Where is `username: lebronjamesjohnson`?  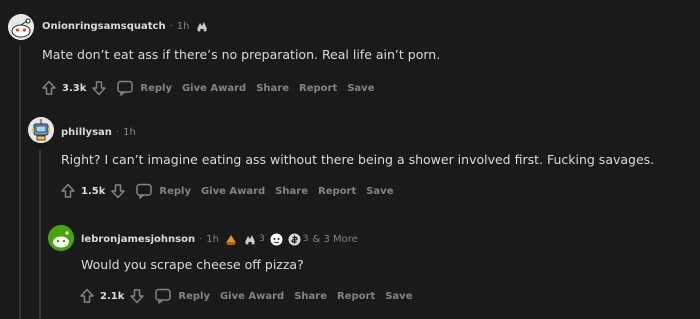
username: lebronjamesjohnson is located at coordinates (138, 239).